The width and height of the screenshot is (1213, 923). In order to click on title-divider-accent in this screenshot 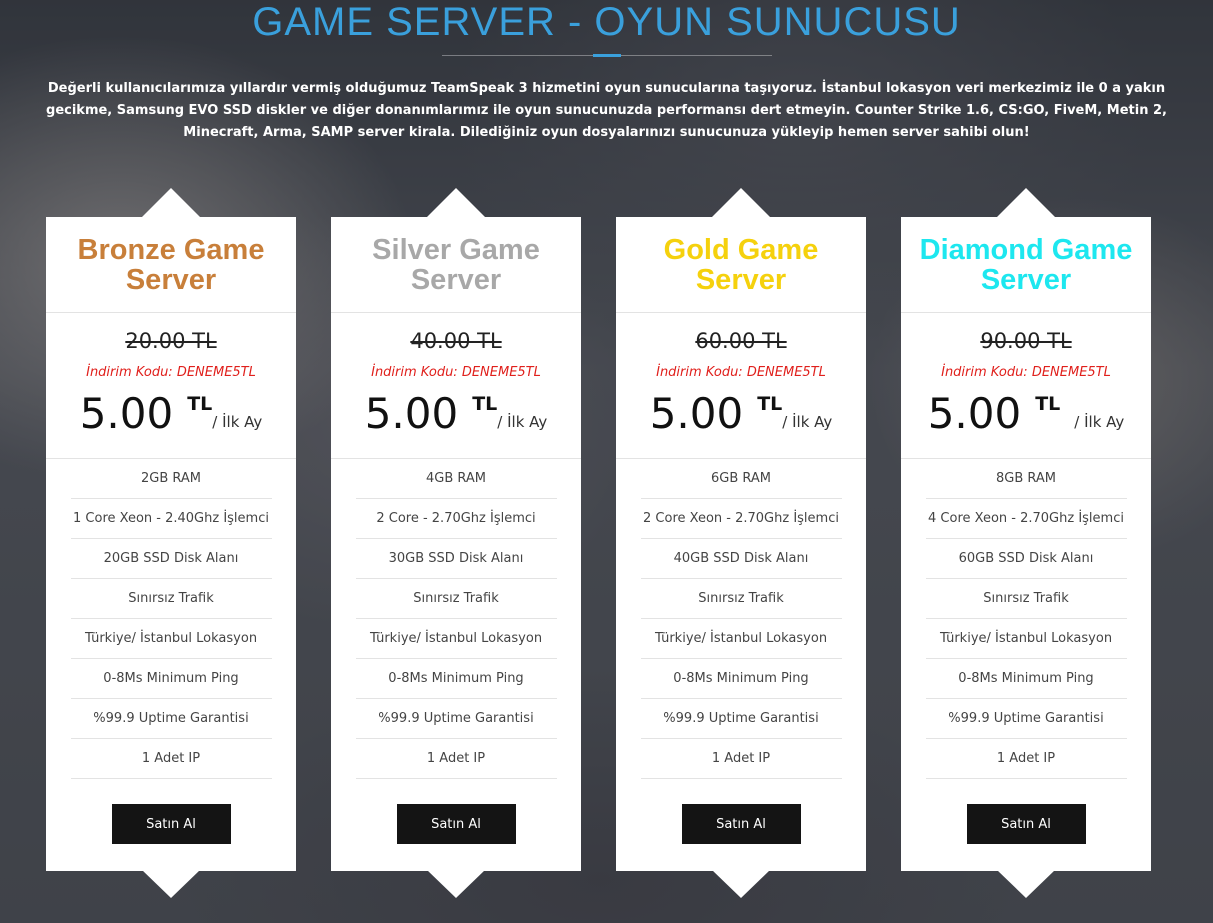, I will do `click(606, 55)`.